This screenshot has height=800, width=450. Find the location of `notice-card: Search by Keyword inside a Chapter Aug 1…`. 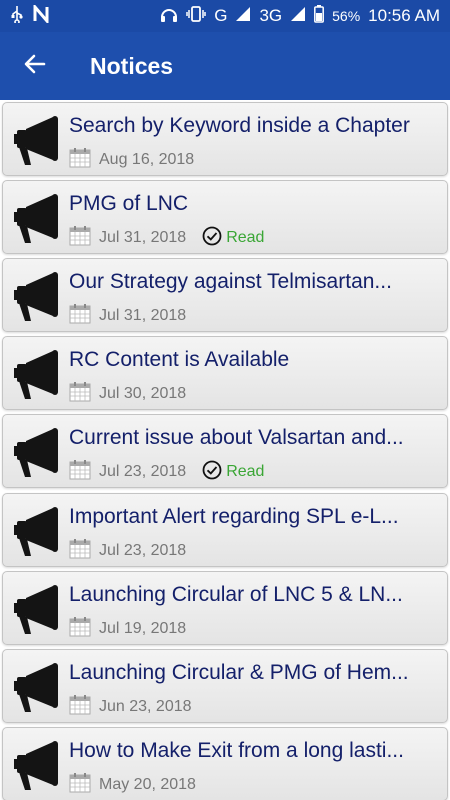

notice-card: Search by Keyword inside a Chapter Aug 1… is located at coordinates (225, 139).